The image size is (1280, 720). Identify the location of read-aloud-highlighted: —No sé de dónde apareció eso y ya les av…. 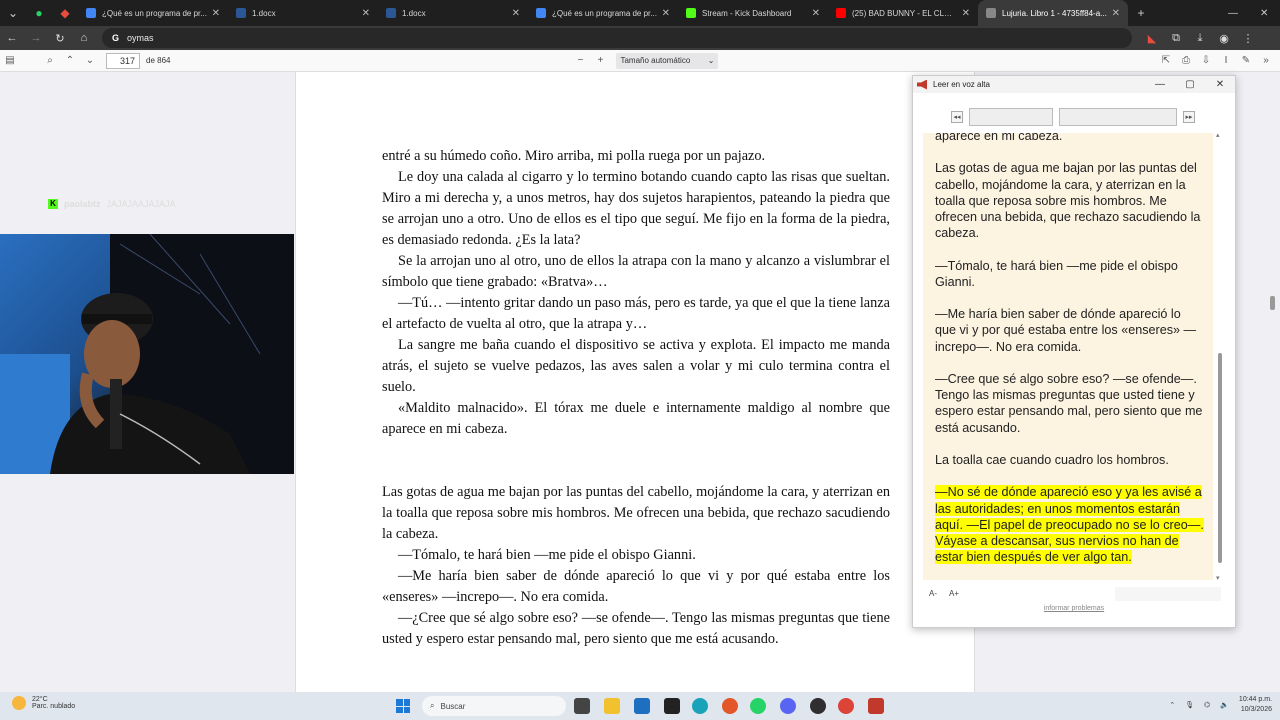
(1070, 524).